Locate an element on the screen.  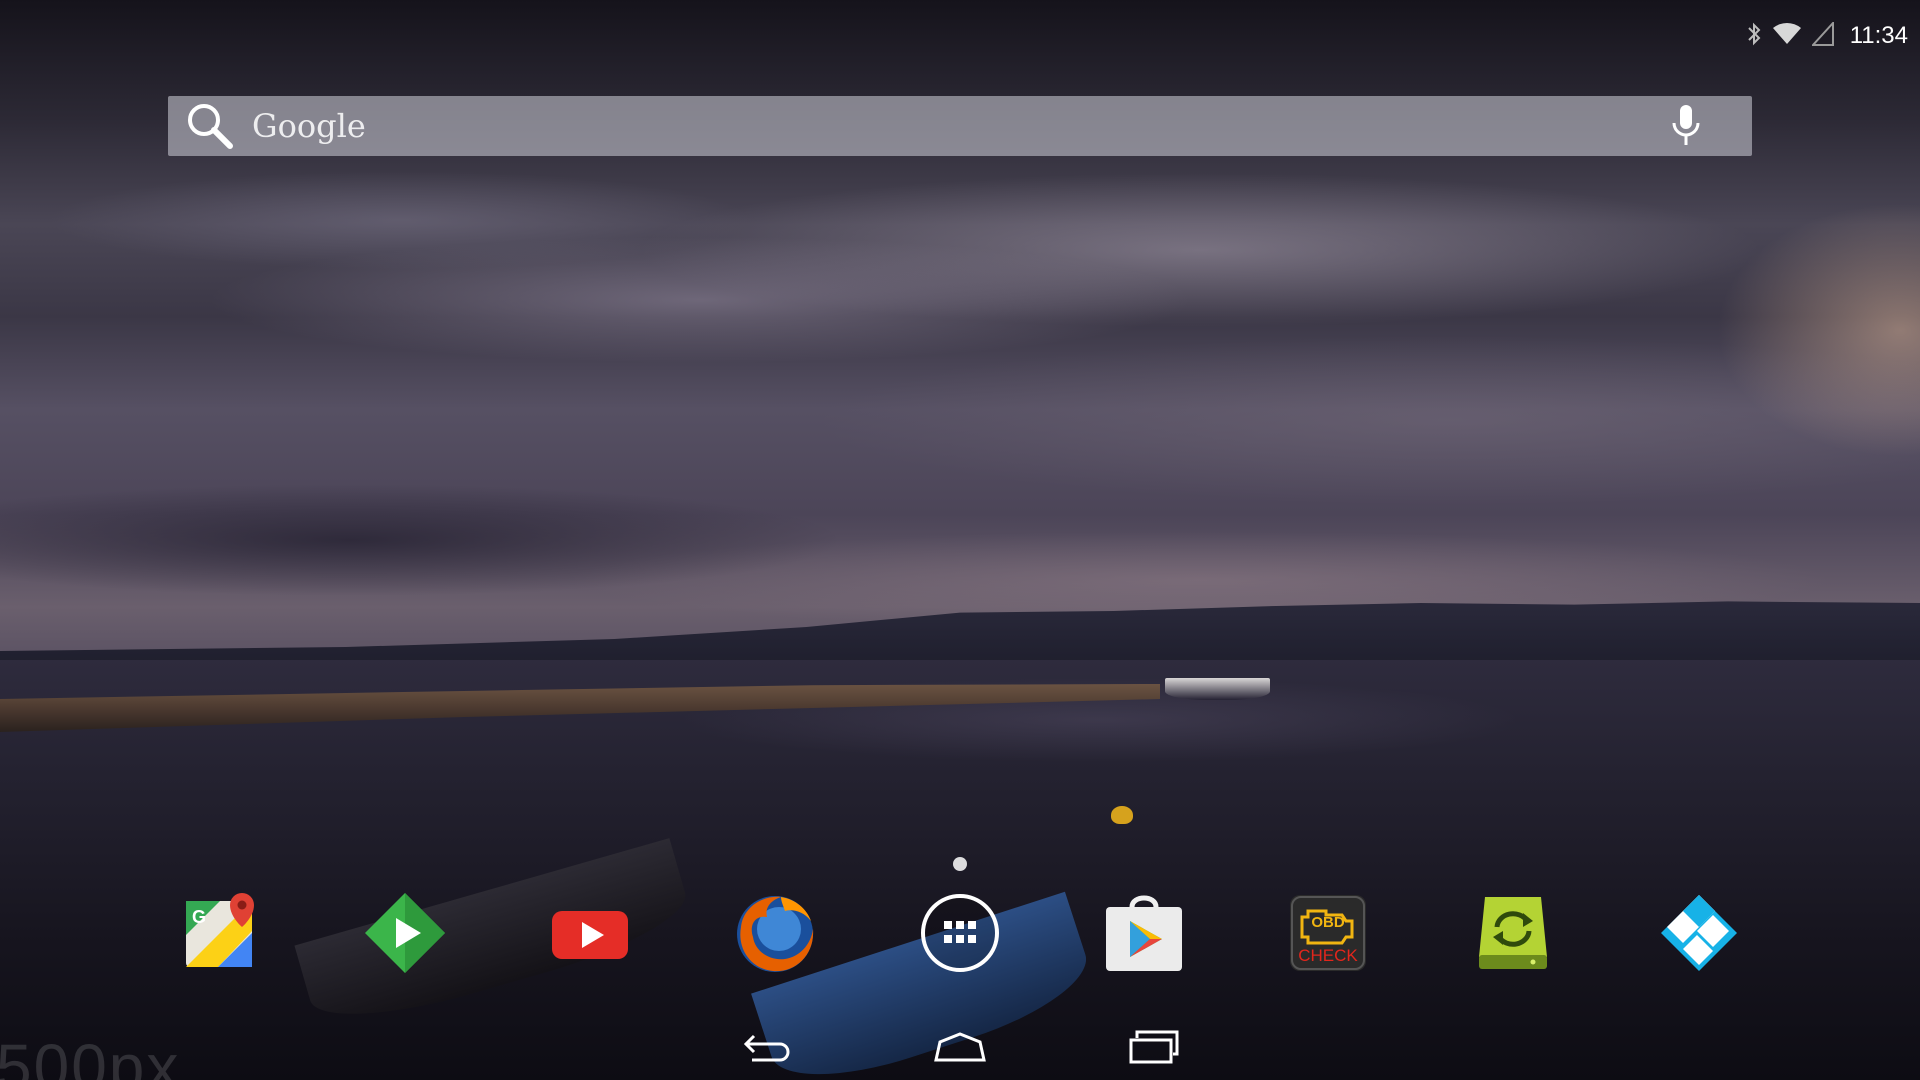
wallpaper-buoy is located at coordinates (1122, 815).